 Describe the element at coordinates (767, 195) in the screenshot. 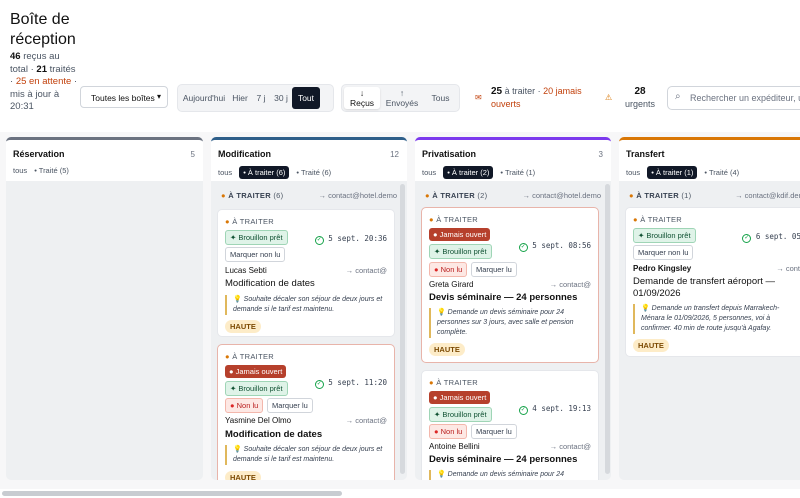

I see `group-mailbox: → contact@kdif.demo` at that location.